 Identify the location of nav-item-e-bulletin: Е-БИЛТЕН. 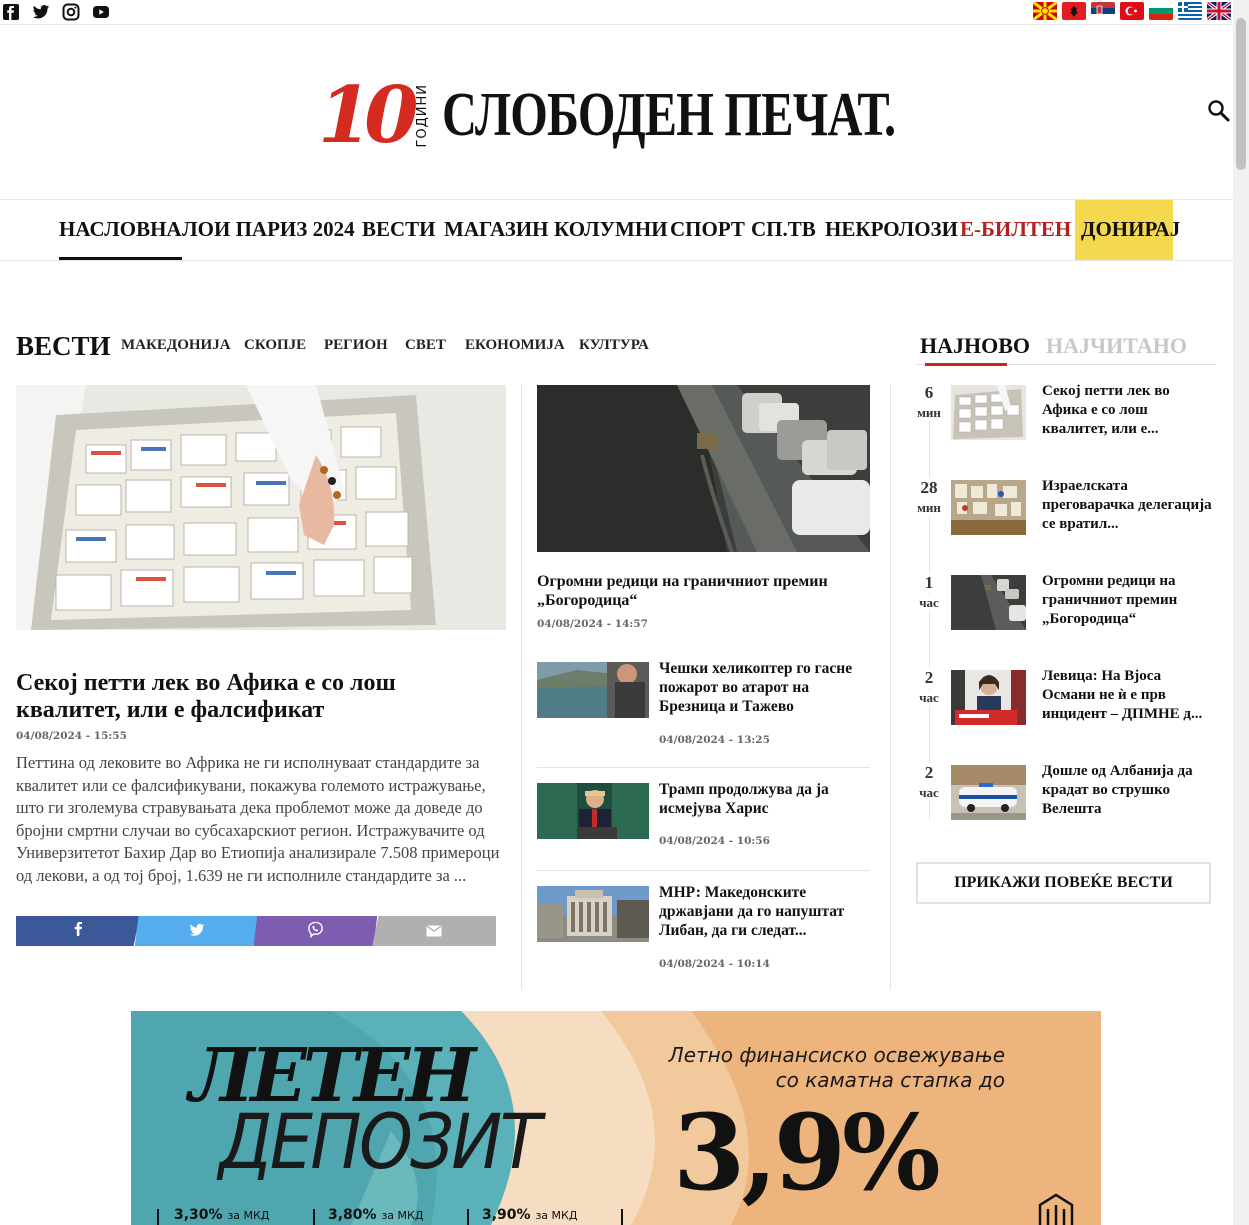
(1015, 230).